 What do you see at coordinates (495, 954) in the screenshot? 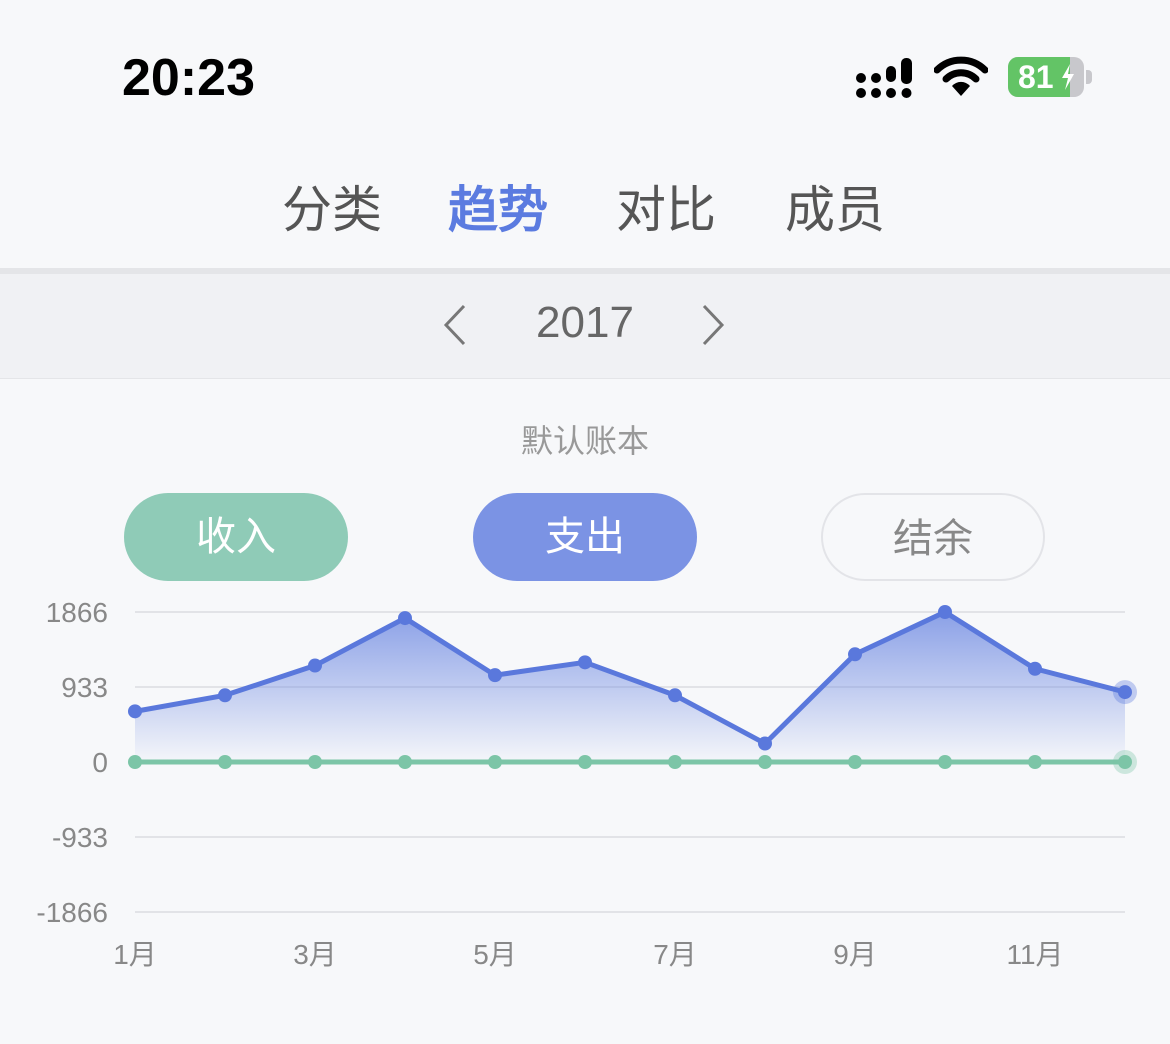
I see `x-tick-label: 5月` at bounding box center [495, 954].